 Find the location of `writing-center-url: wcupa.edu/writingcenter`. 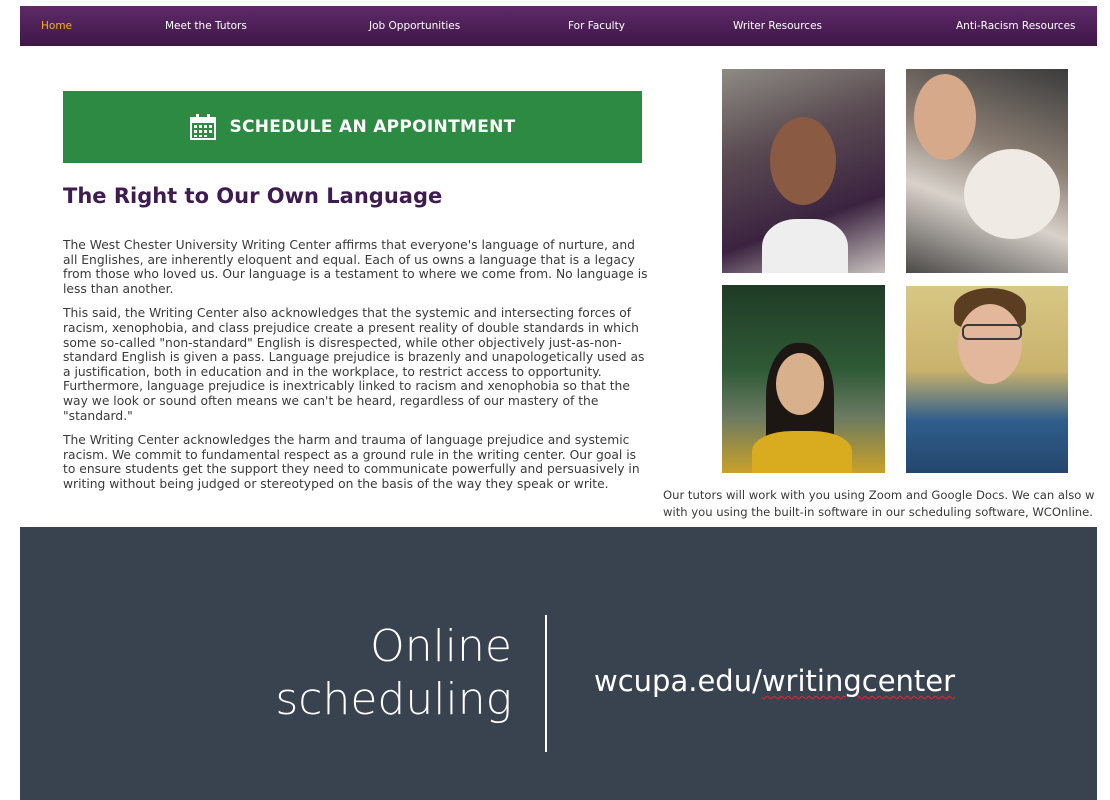

writing-center-url: wcupa.edu/writingcenter is located at coordinates (774, 681).